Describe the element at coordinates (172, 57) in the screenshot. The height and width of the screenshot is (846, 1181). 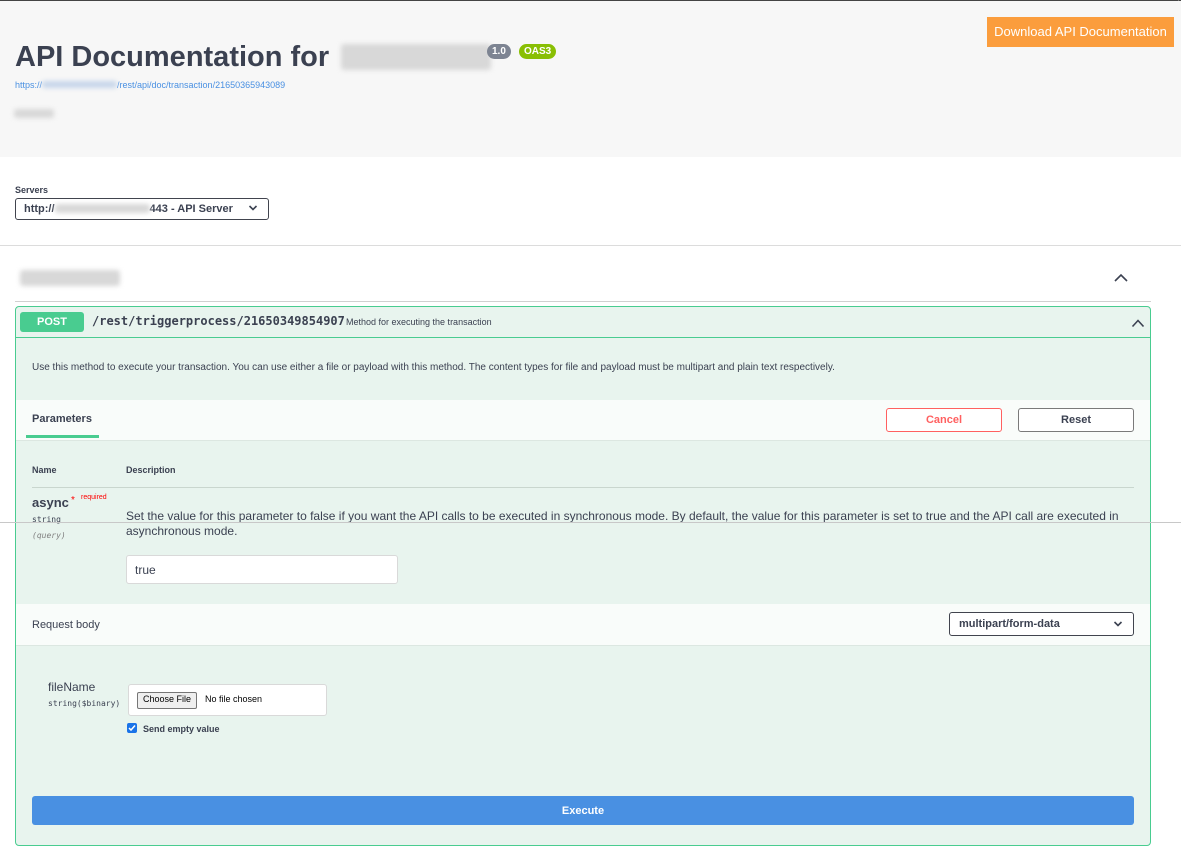
I see `page-title-text: API Documentation for` at that location.